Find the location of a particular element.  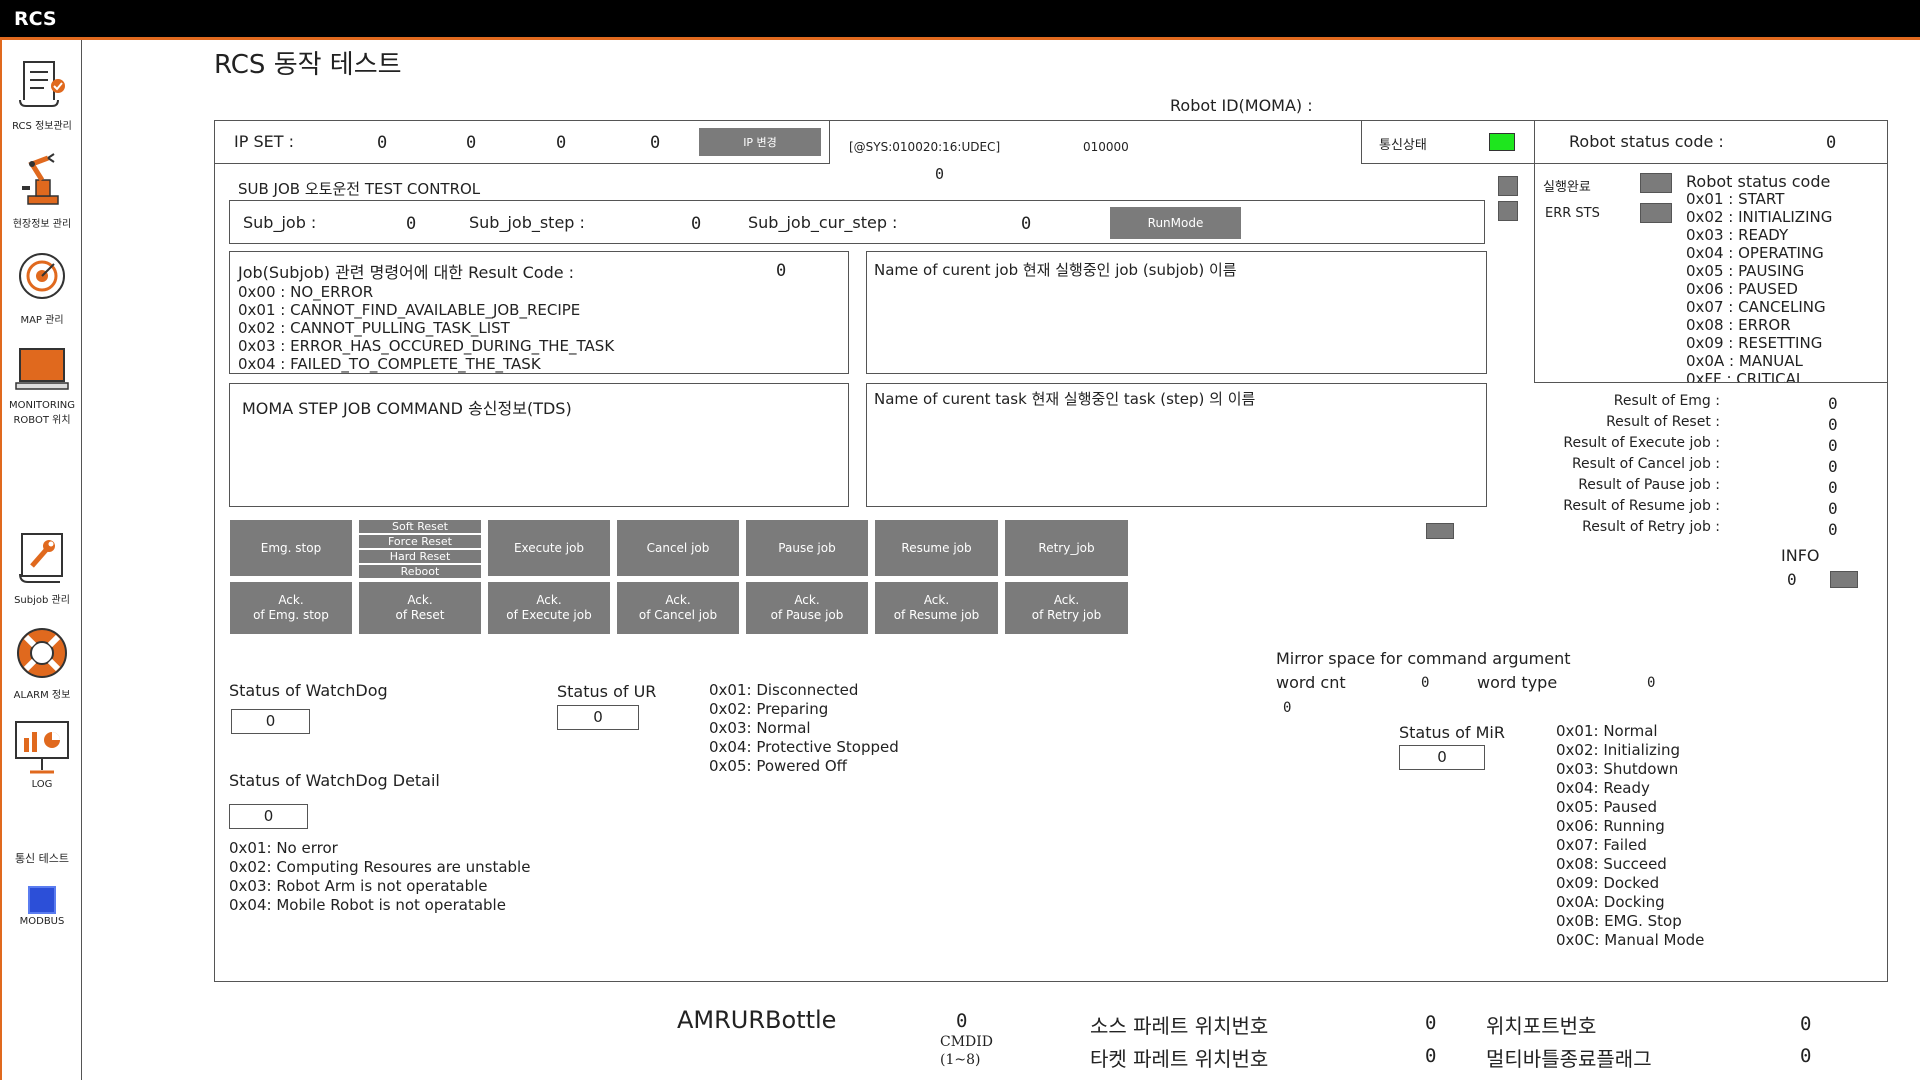

result-reset-label: Result of Reset : is located at coordinates (1663, 422).